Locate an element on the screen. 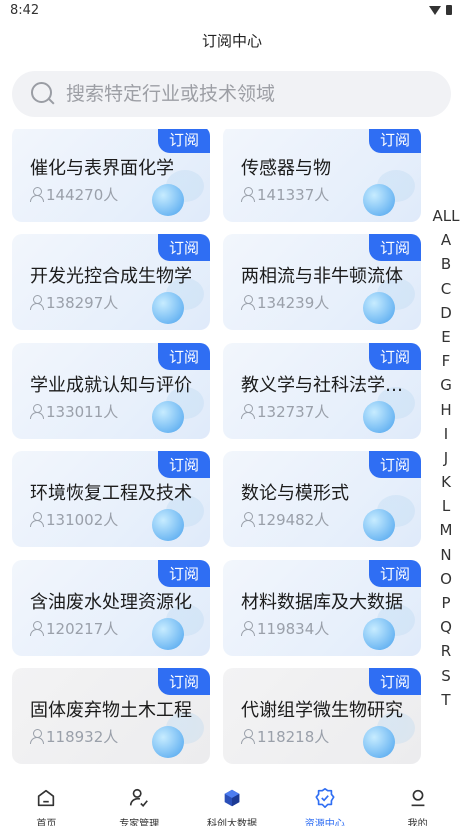  wifi-icon is located at coordinates (435, 10).